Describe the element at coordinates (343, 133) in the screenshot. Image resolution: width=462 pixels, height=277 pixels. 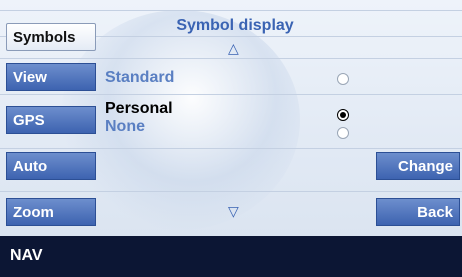
I see `radio-none` at that location.